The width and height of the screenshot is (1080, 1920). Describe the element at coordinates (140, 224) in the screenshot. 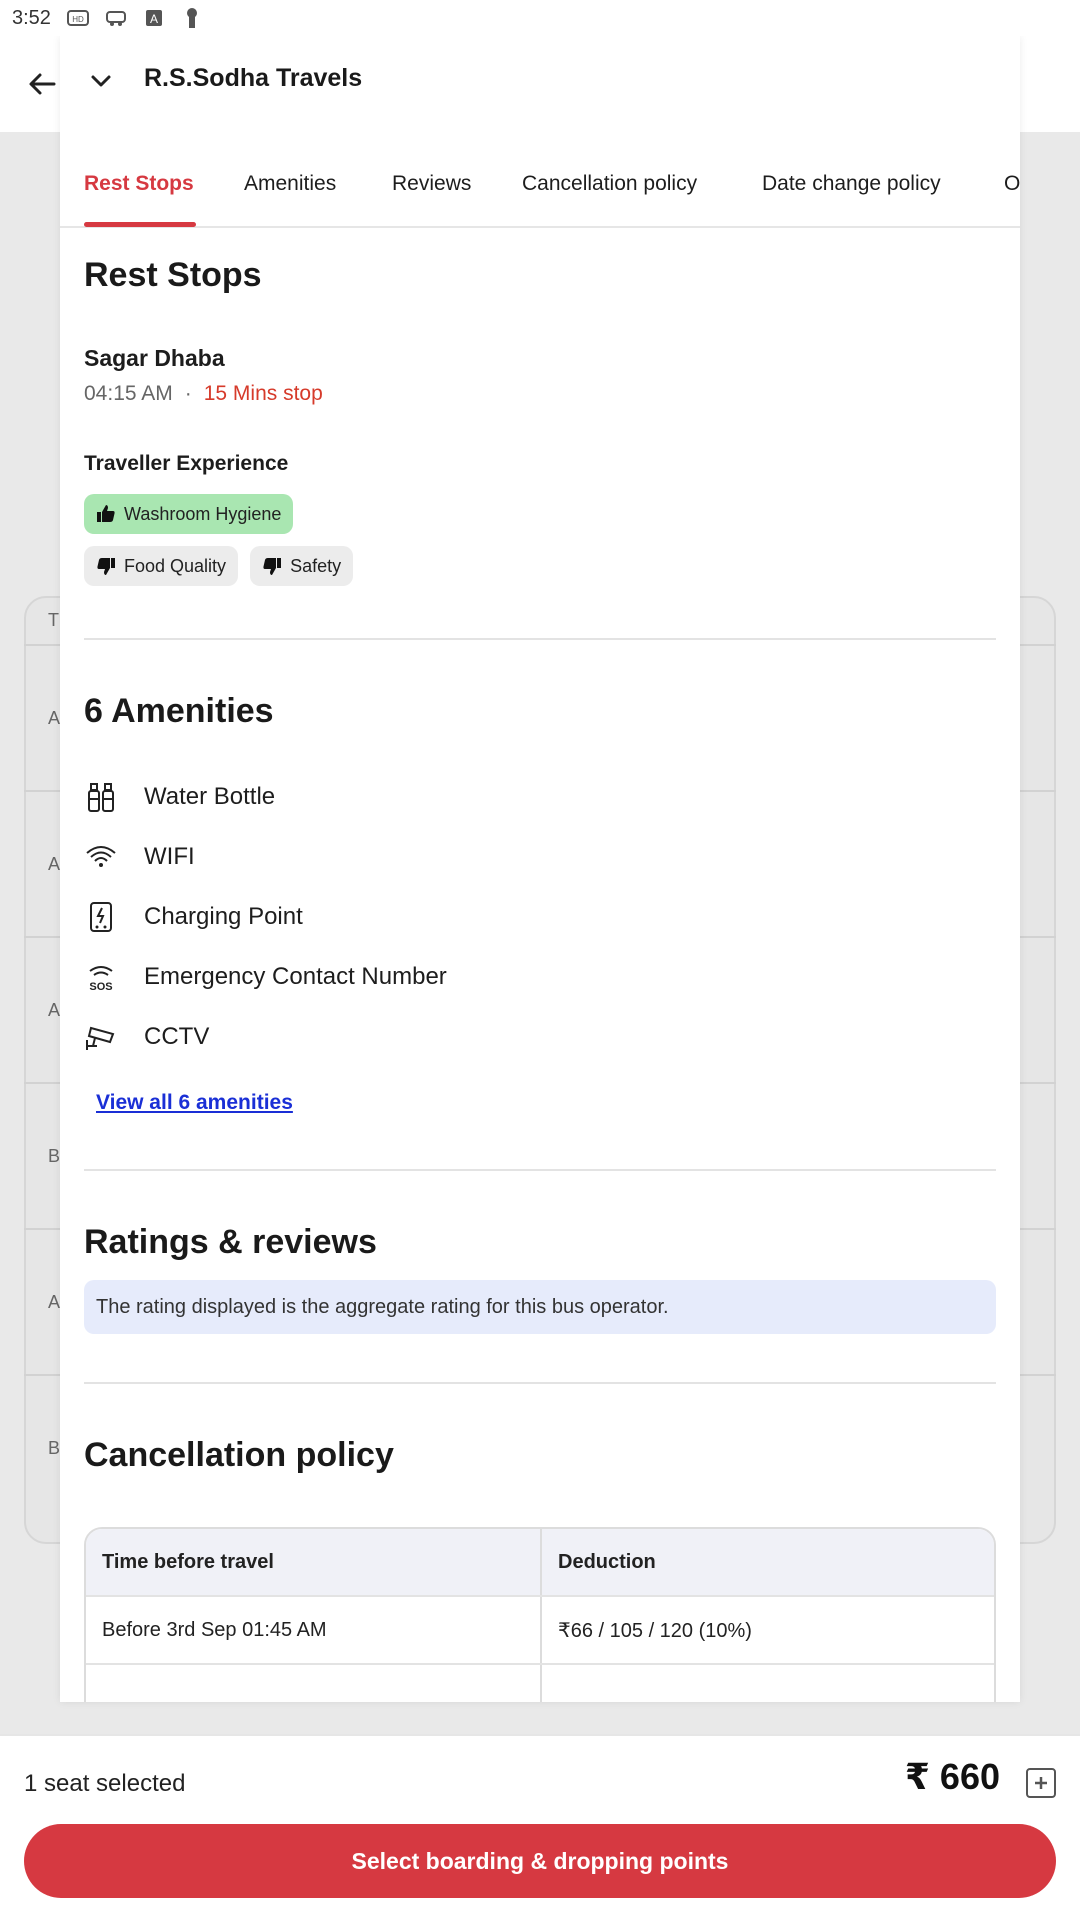

I see `active-tab-indicator` at that location.